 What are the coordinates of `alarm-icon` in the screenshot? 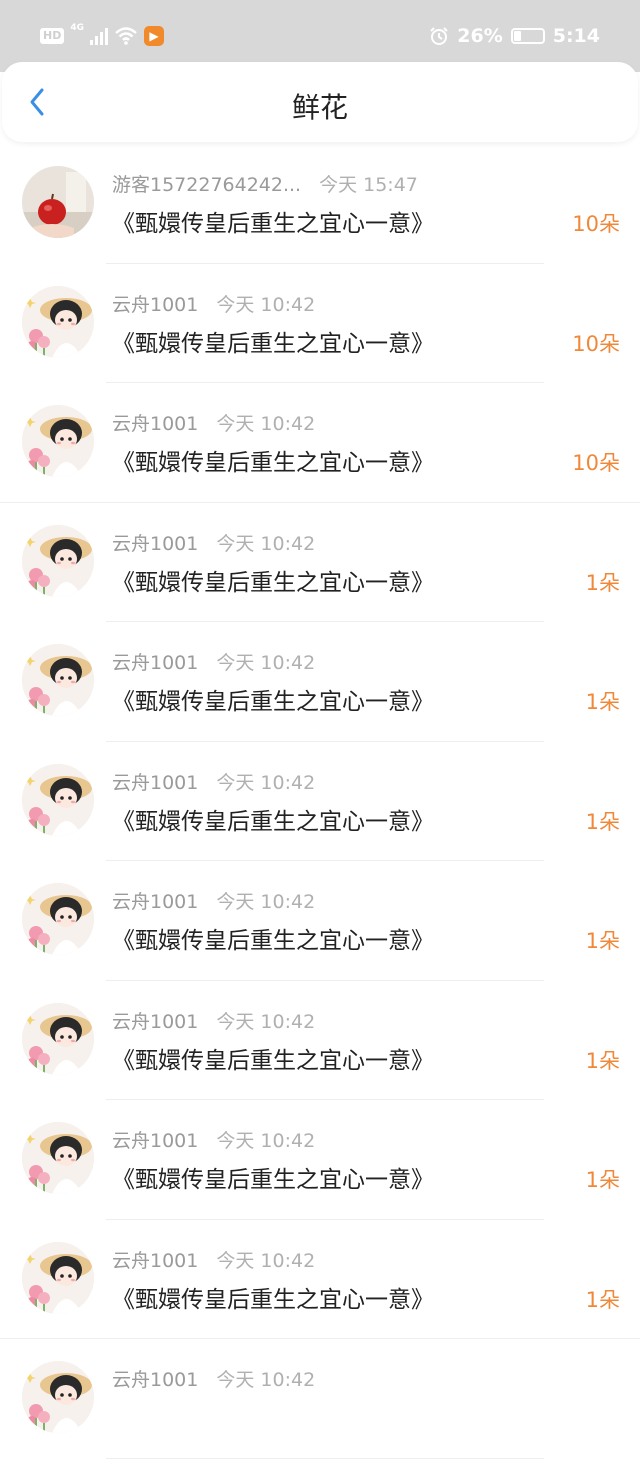 It's located at (439, 36).